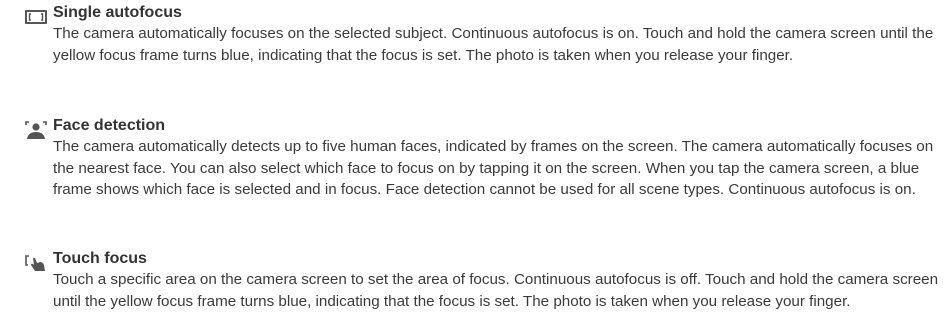 Image resolution: width=951 pixels, height=336 pixels. What do you see at coordinates (36, 17) in the screenshot?
I see `single-autofocus-icon` at bounding box center [36, 17].